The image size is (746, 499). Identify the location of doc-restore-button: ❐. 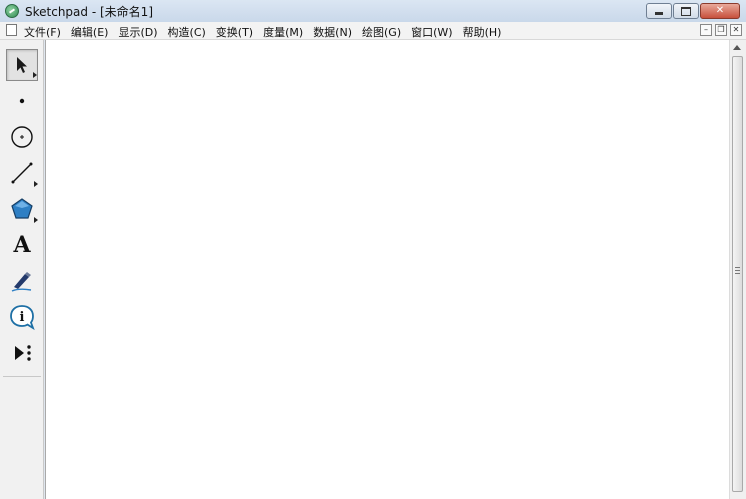
(721, 30).